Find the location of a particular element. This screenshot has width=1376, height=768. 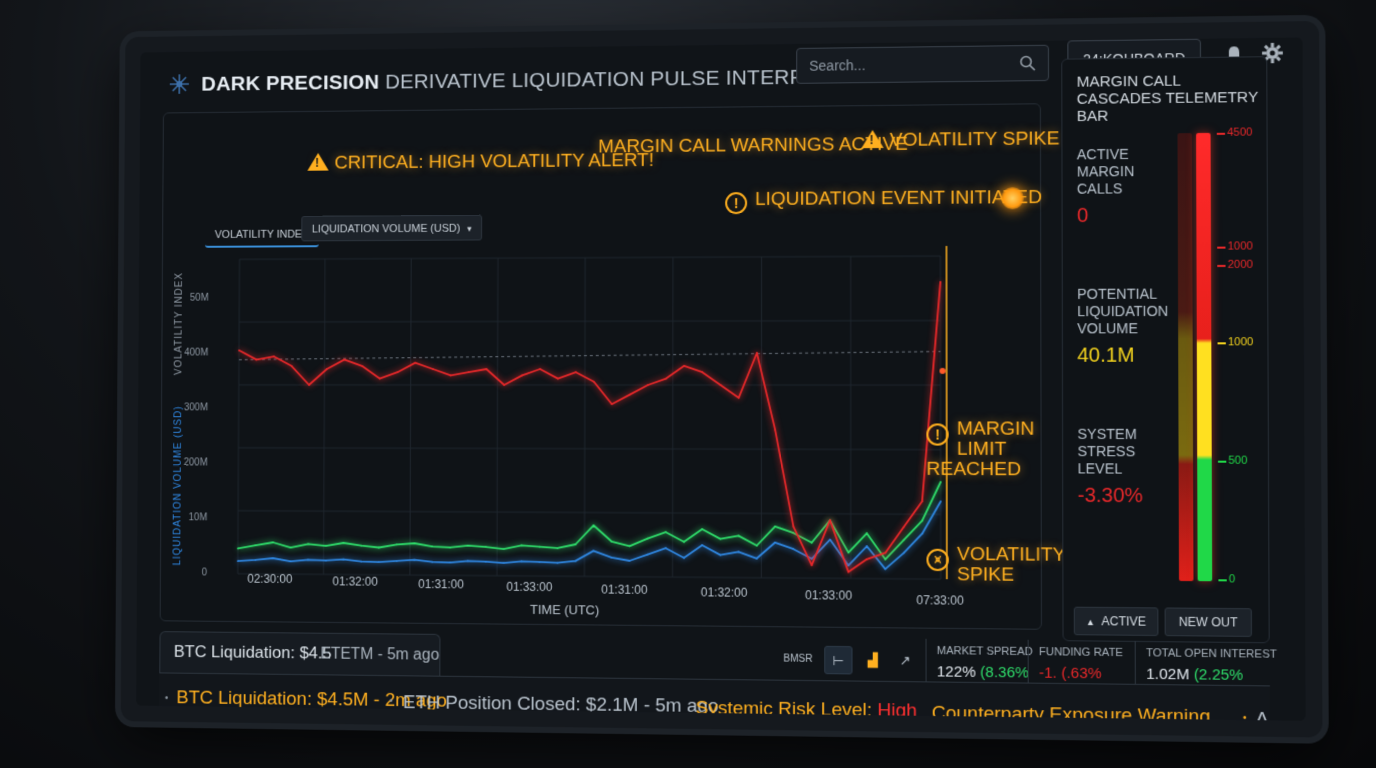

active-button-label: ACTIVE is located at coordinates (1124, 621).